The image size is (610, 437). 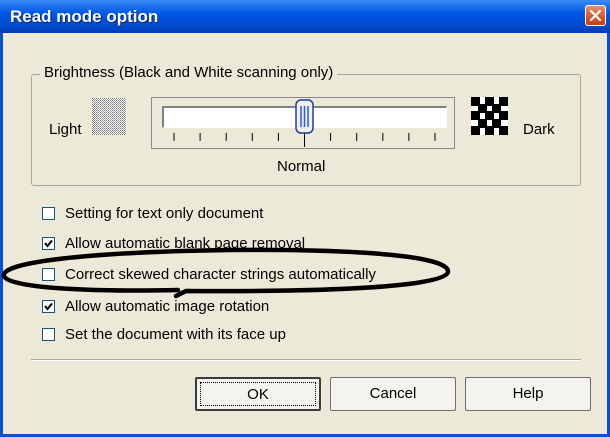 What do you see at coordinates (167, 306) in the screenshot?
I see `option-label: Allow automatic image rotation` at bounding box center [167, 306].